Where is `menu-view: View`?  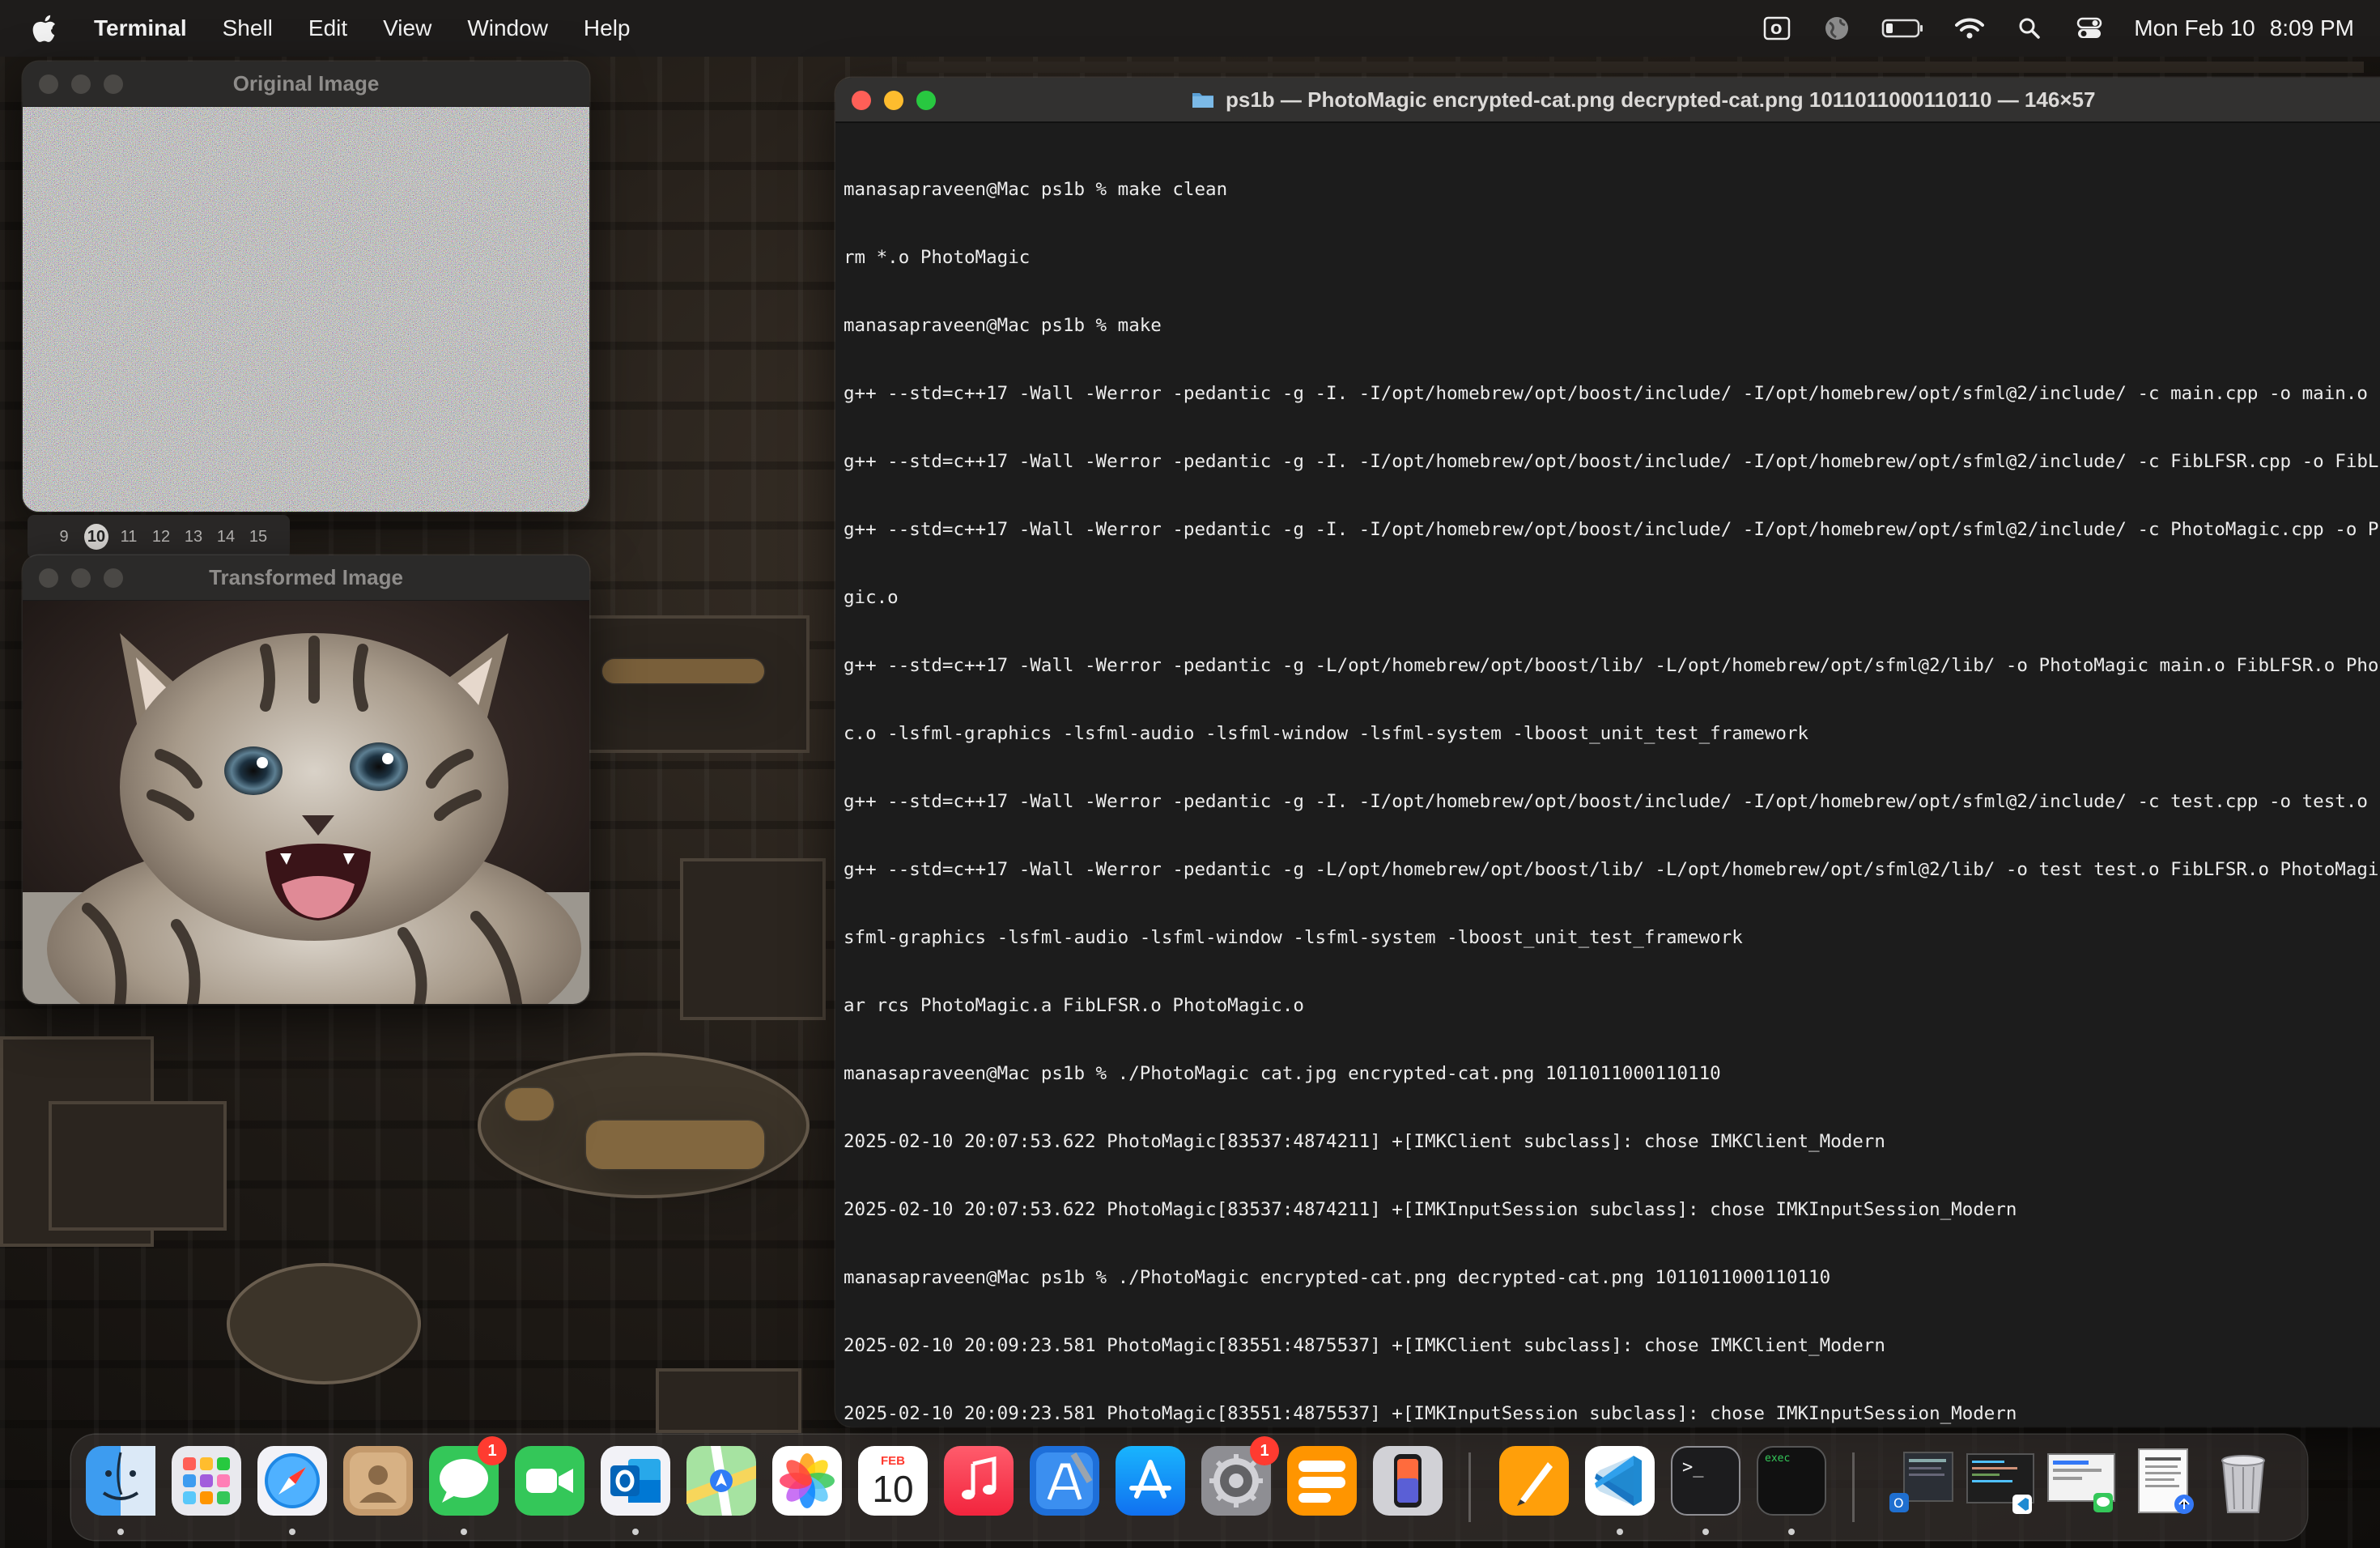
menu-view: View is located at coordinates (407, 29).